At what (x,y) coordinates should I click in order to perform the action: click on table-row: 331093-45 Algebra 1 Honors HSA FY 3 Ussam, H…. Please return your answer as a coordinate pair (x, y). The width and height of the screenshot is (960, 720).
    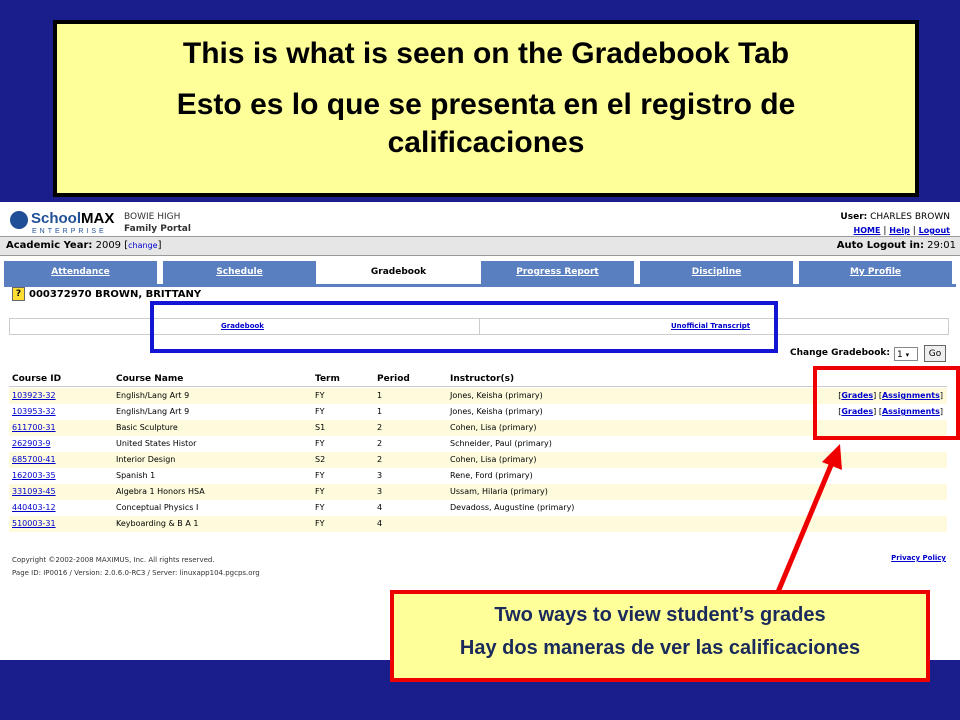
    Looking at the image, I should click on (478, 492).